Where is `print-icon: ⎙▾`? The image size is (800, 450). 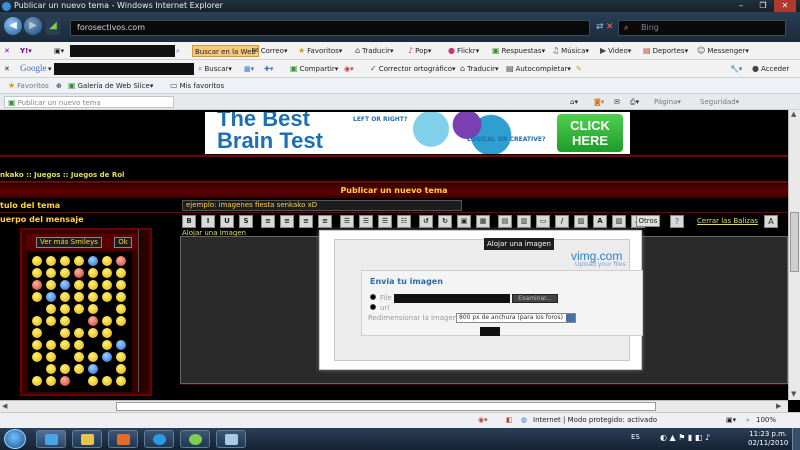
print-icon: ⎙▾ is located at coordinates (634, 102).